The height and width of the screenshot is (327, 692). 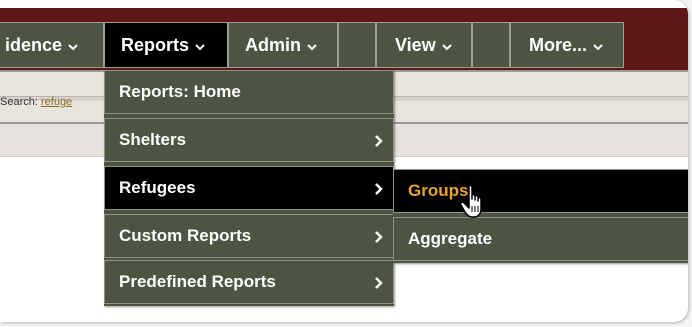 What do you see at coordinates (19, 102) in the screenshot?
I see `search-label: Search:` at bounding box center [19, 102].